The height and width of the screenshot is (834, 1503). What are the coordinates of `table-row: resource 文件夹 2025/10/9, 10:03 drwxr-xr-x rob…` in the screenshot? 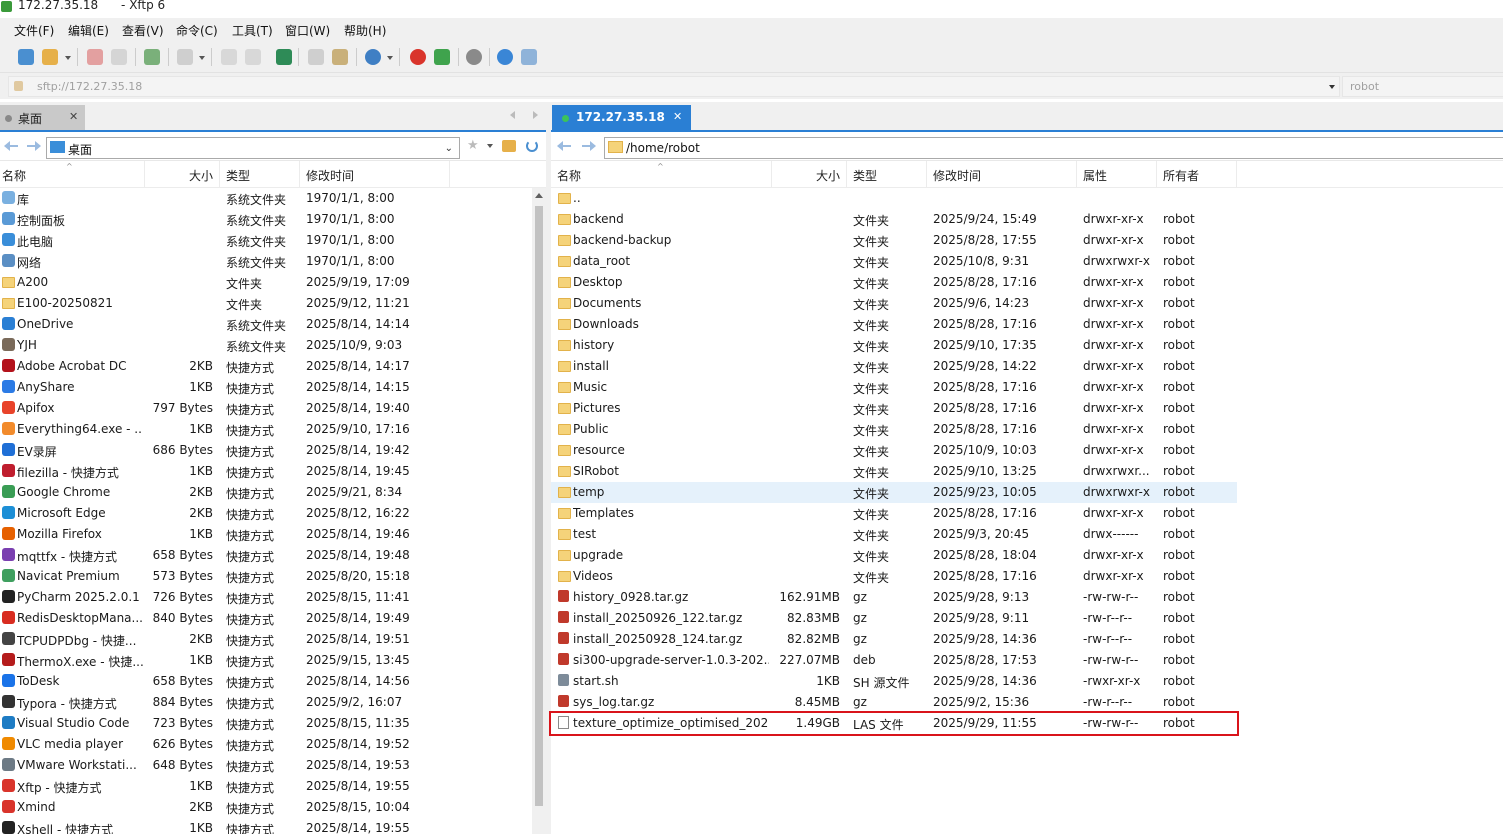 It's located at (894, 450).